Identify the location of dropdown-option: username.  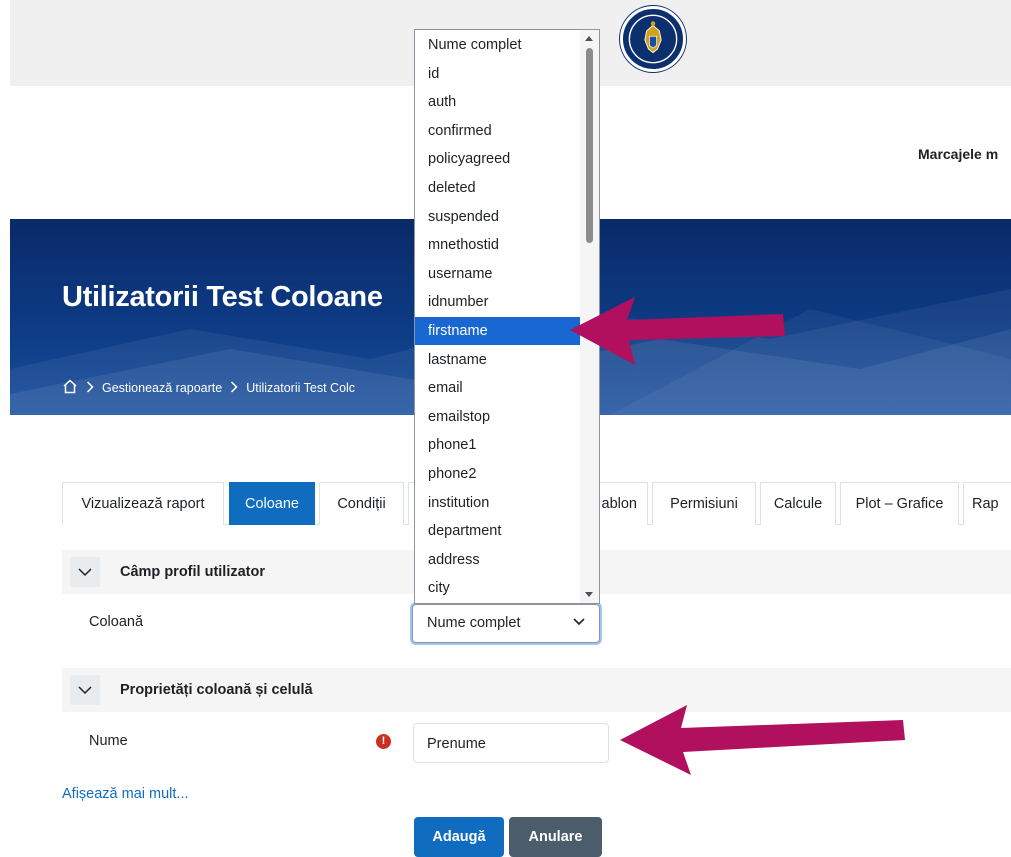
(498, 274).